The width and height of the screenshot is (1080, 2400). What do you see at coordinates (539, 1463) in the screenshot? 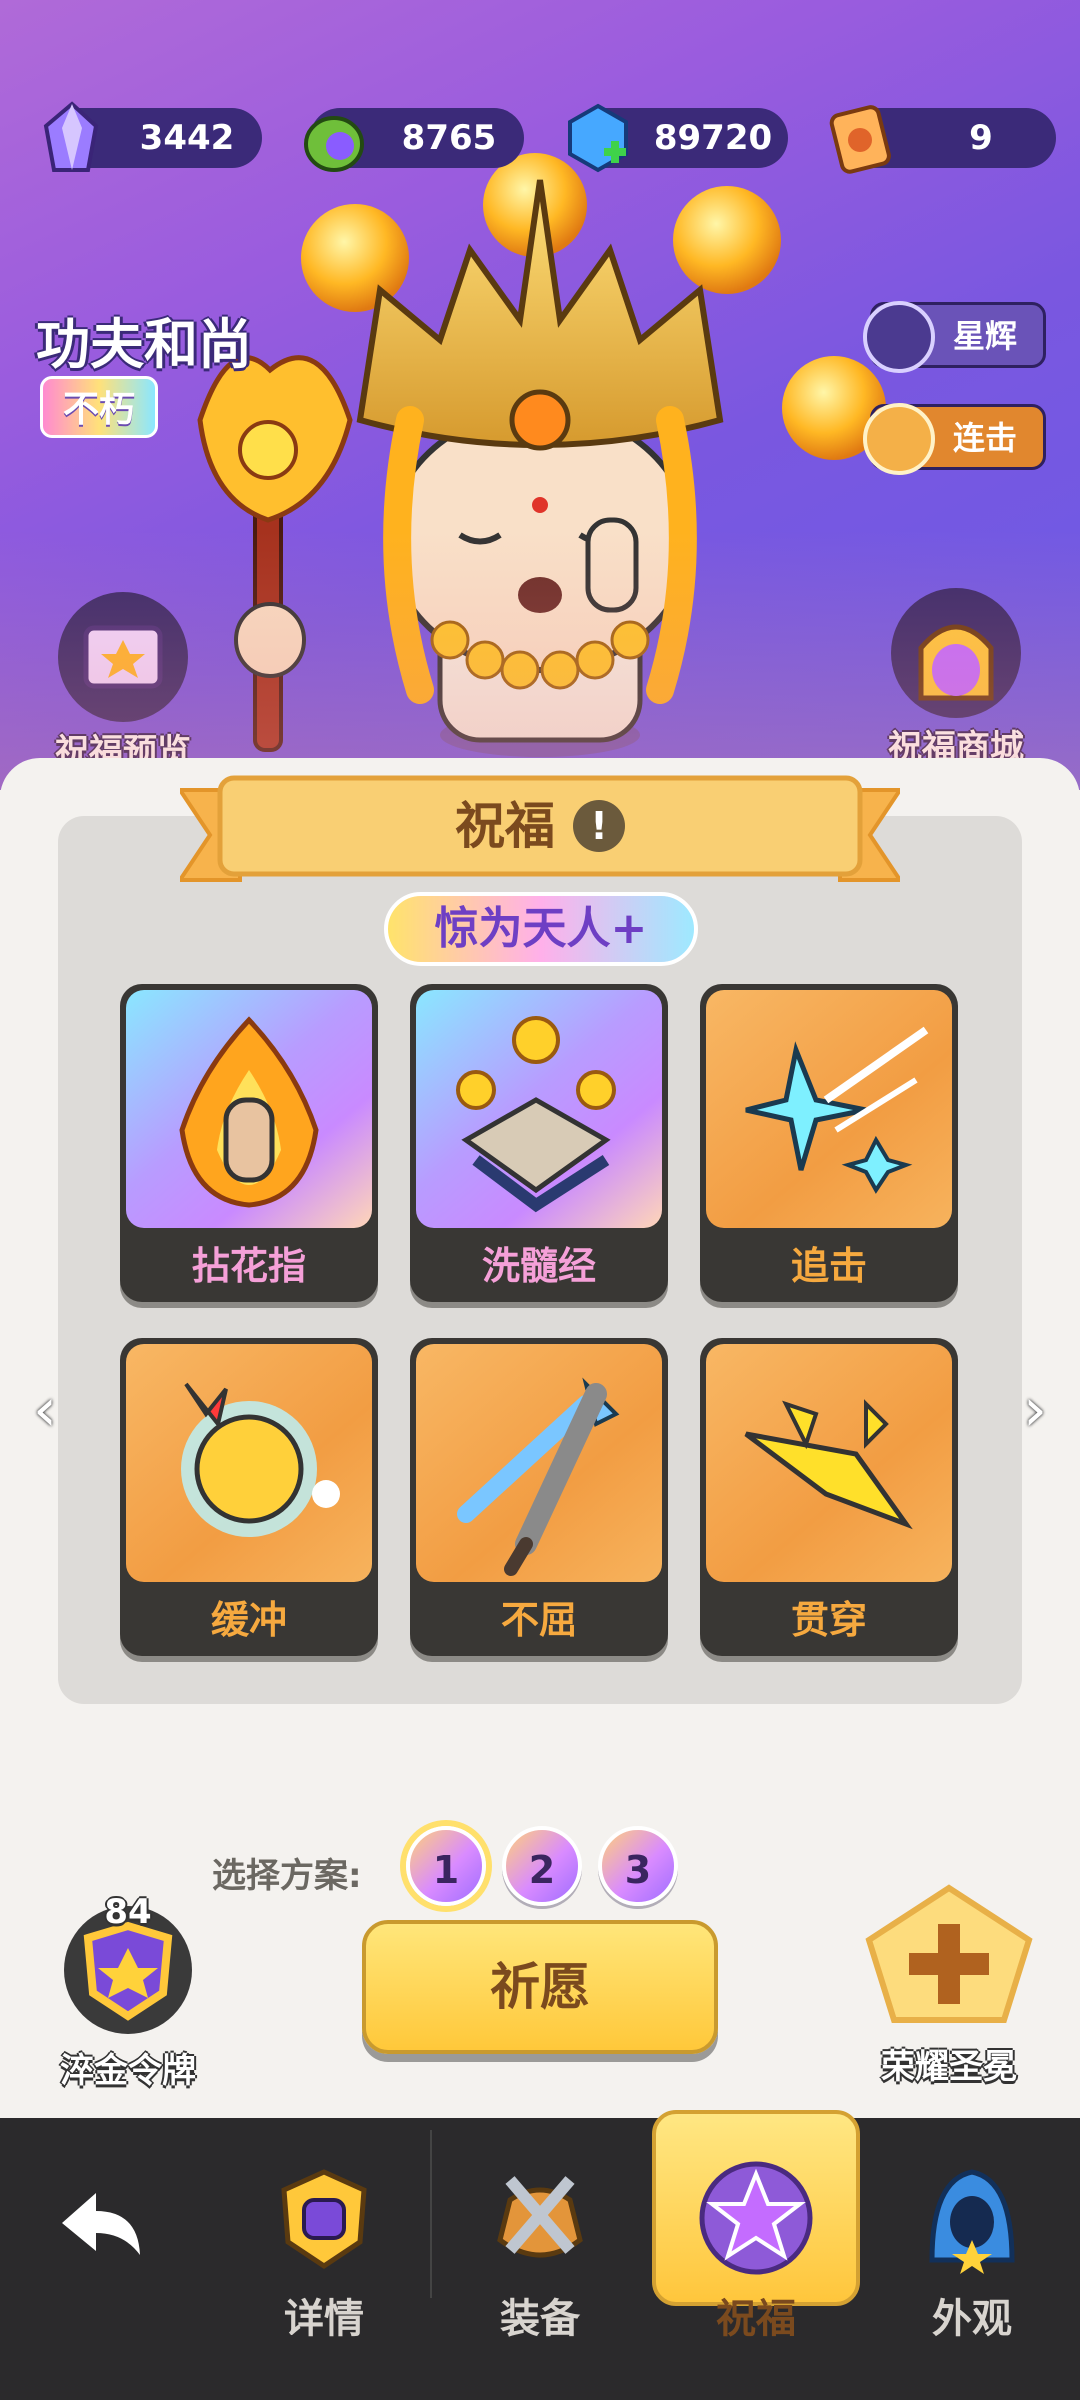
I see `crossed-swords-icon` at bounding box center [539, 1463].